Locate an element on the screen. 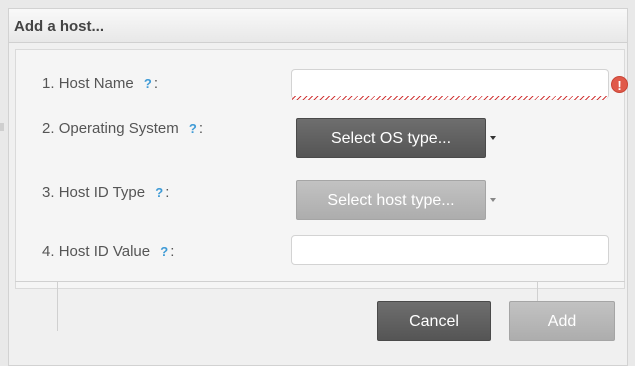 This screenshot has width=635, height=366. operating-system-number: 2. is located at coordinates (48, 128).